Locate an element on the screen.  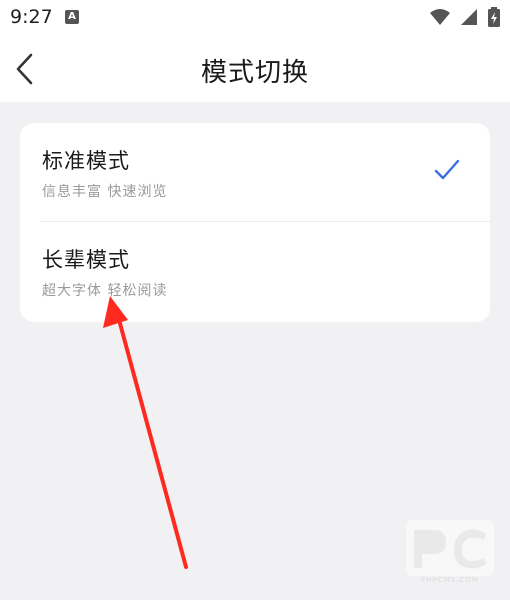
status-bar: 9:27 A is located at coordinates (255, 18).